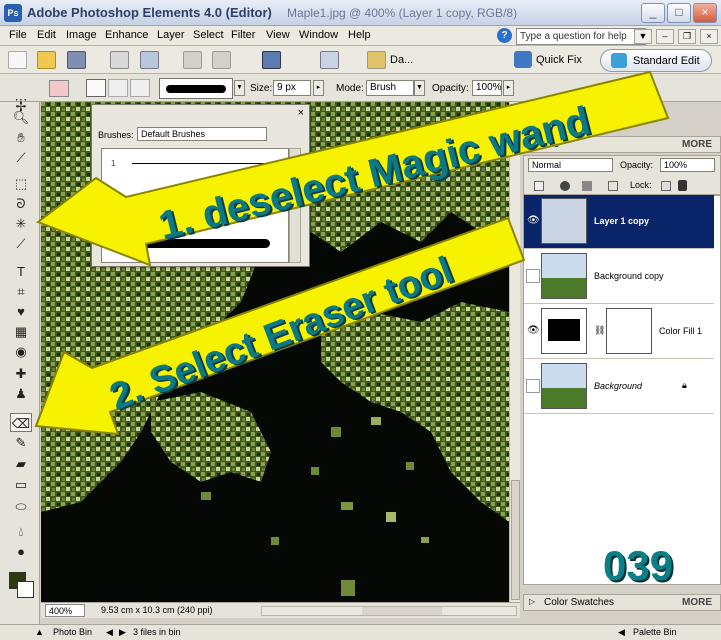 Image resolution: width=721 pixels, height=640 pixels. I want to click on clone-stamp-tool-icon: ♟, so click(21, 393).